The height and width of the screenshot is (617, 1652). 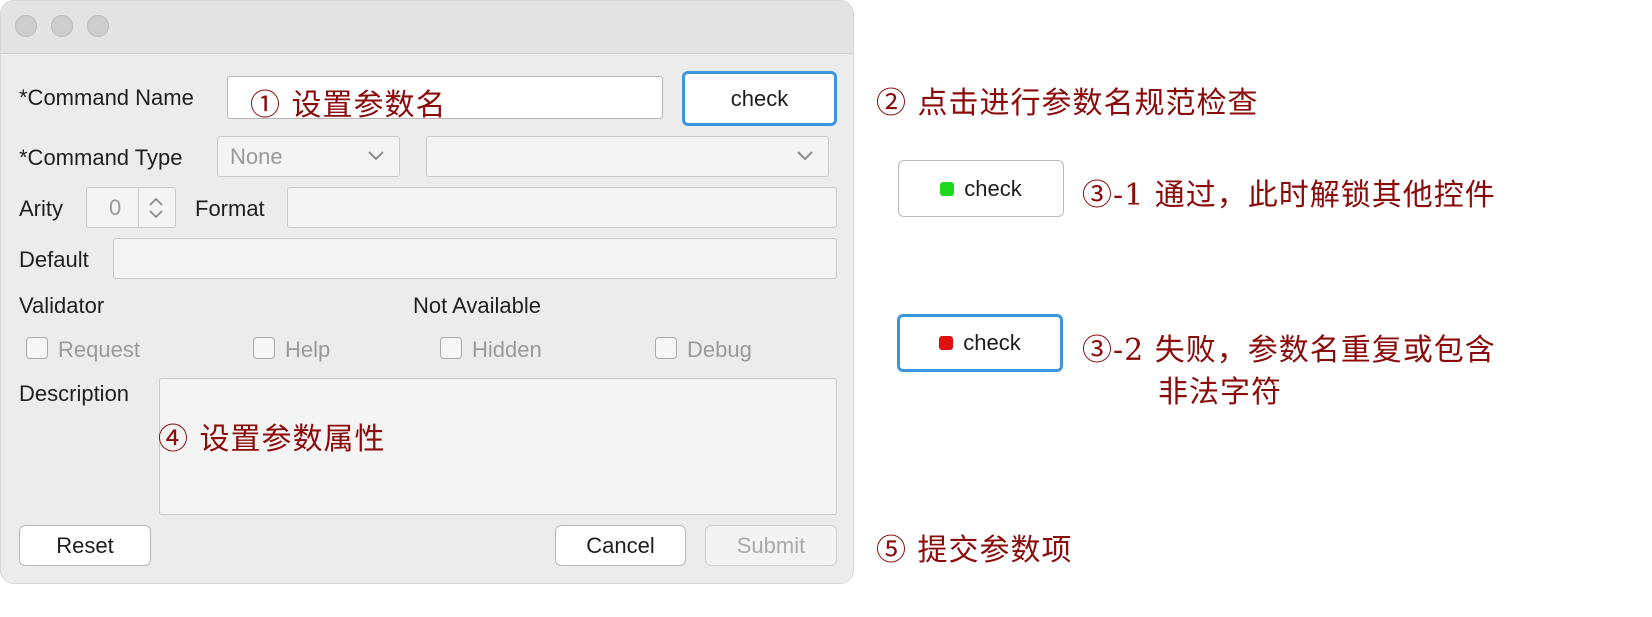 I want to click on stepper-arrows-icon, so click(x=156, y=208).